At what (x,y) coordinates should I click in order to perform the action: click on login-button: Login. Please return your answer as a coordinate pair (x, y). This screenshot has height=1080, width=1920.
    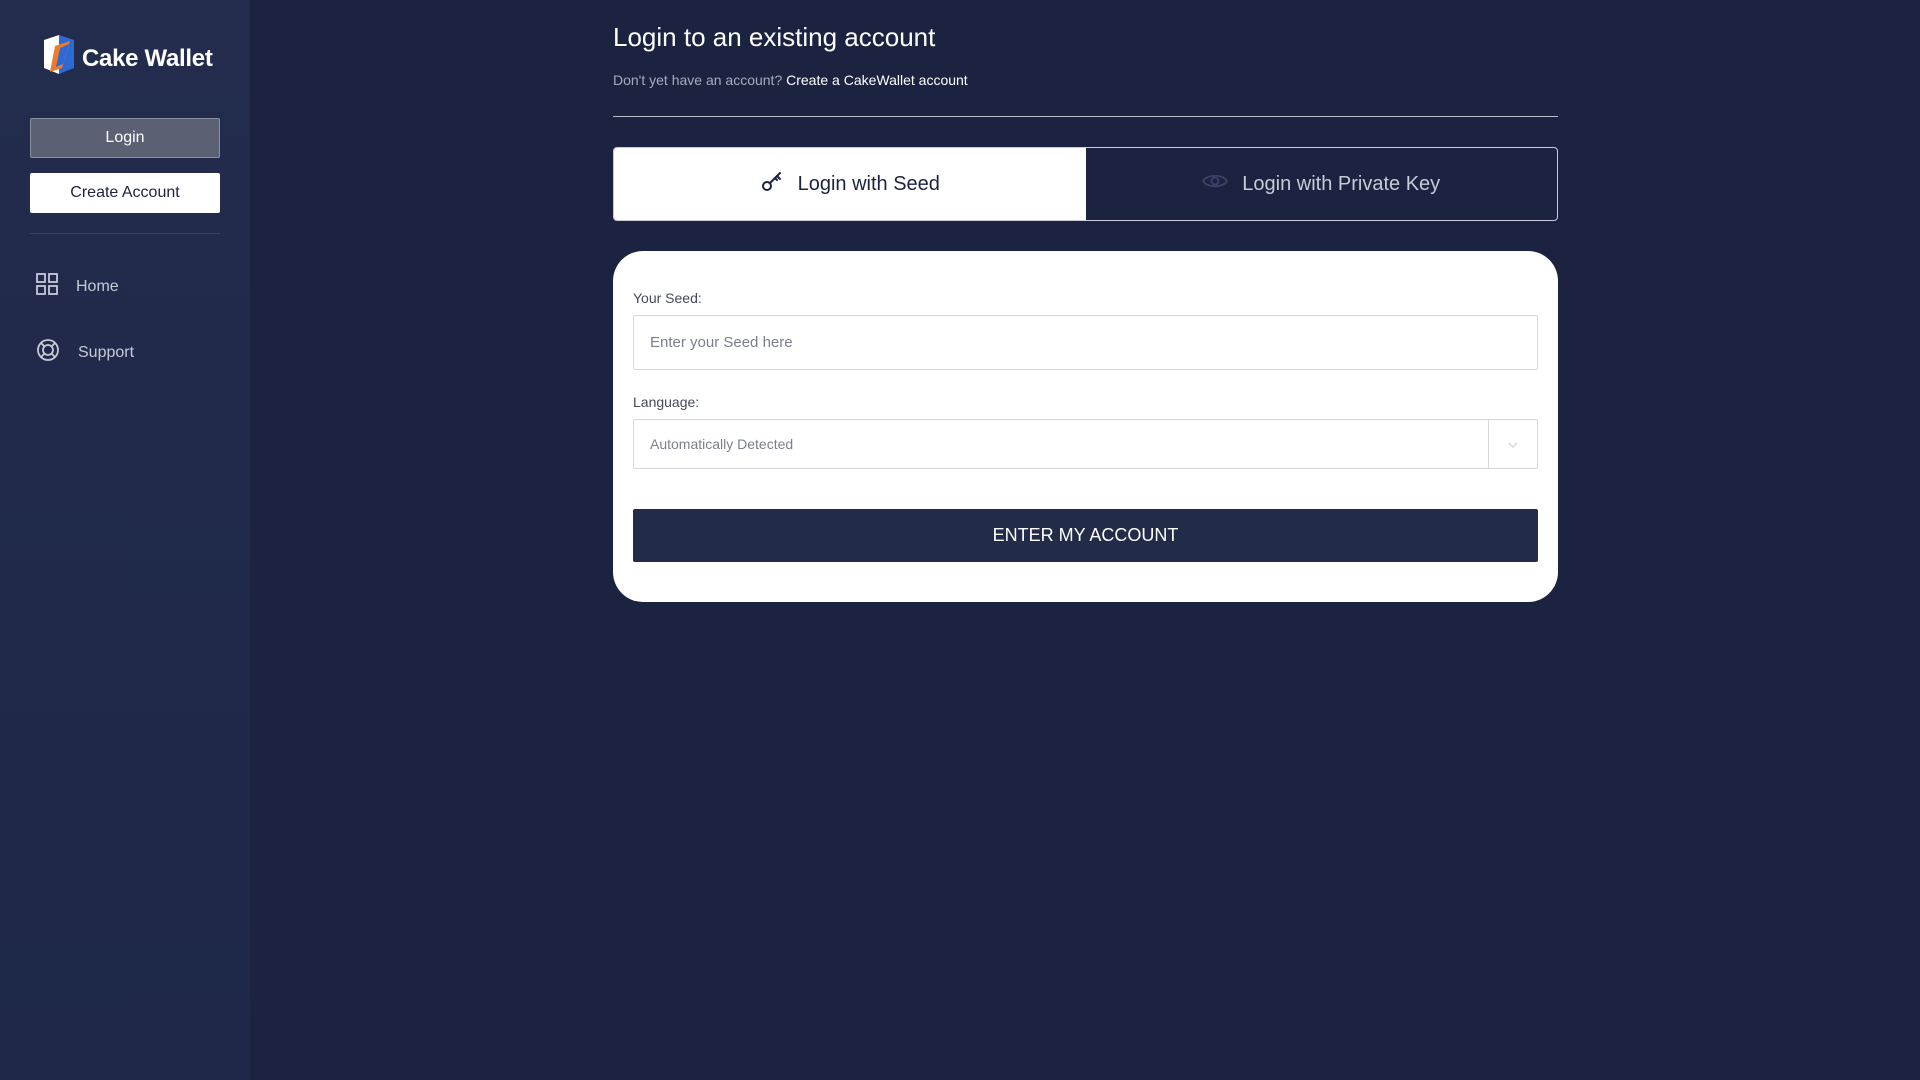
    Looking at the image, I should click on (125, 138).